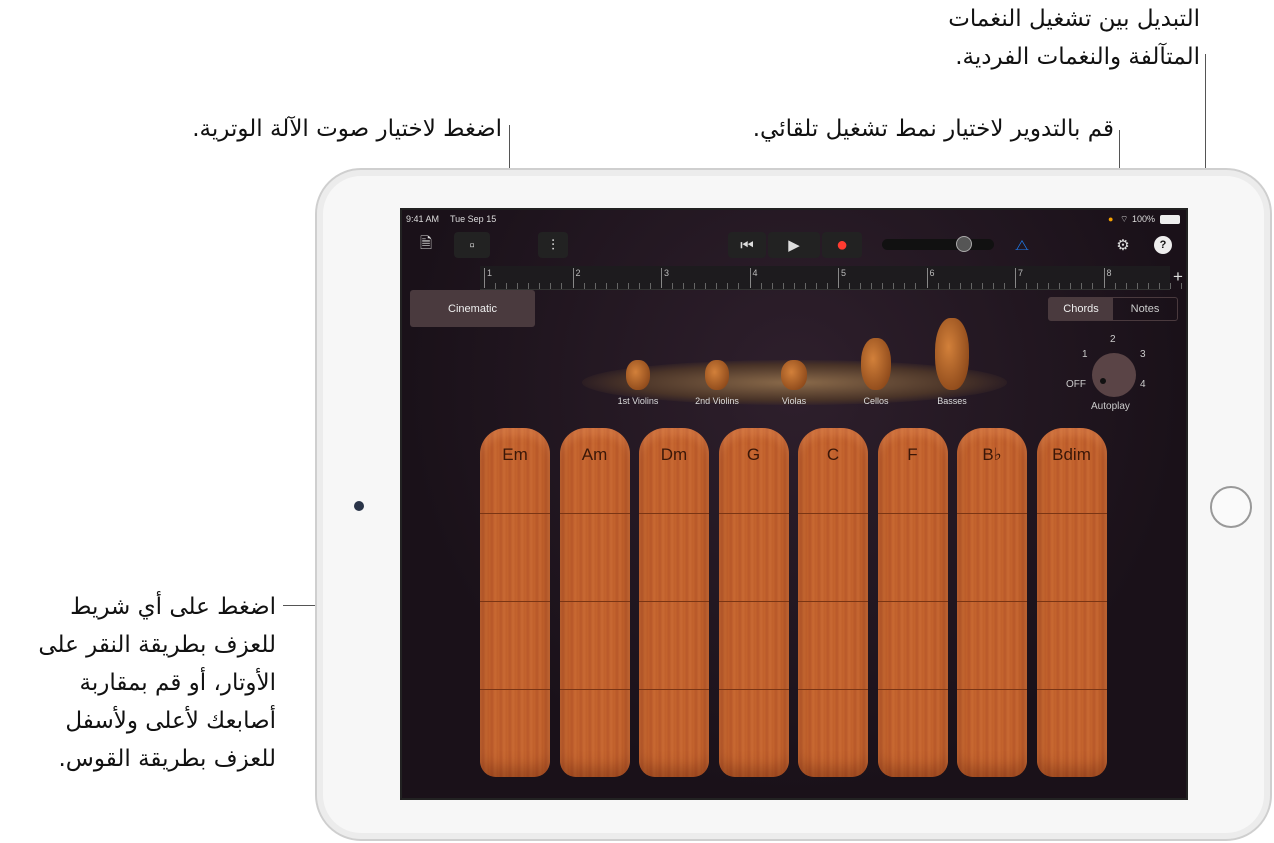  What do you see at coordinates (753, 602) in the screenshot?
I see `chord-strip-3: G` at bounding box center [753, 602].